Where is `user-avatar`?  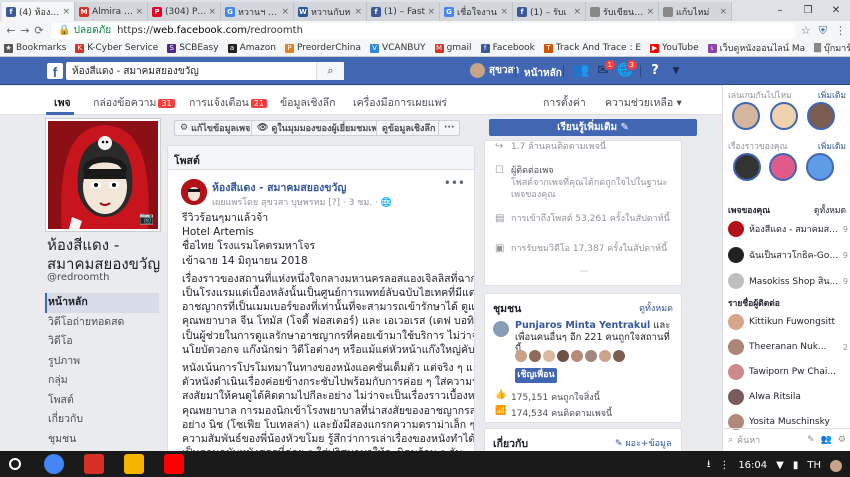
user-avatar is located at coordinates (836, 465).